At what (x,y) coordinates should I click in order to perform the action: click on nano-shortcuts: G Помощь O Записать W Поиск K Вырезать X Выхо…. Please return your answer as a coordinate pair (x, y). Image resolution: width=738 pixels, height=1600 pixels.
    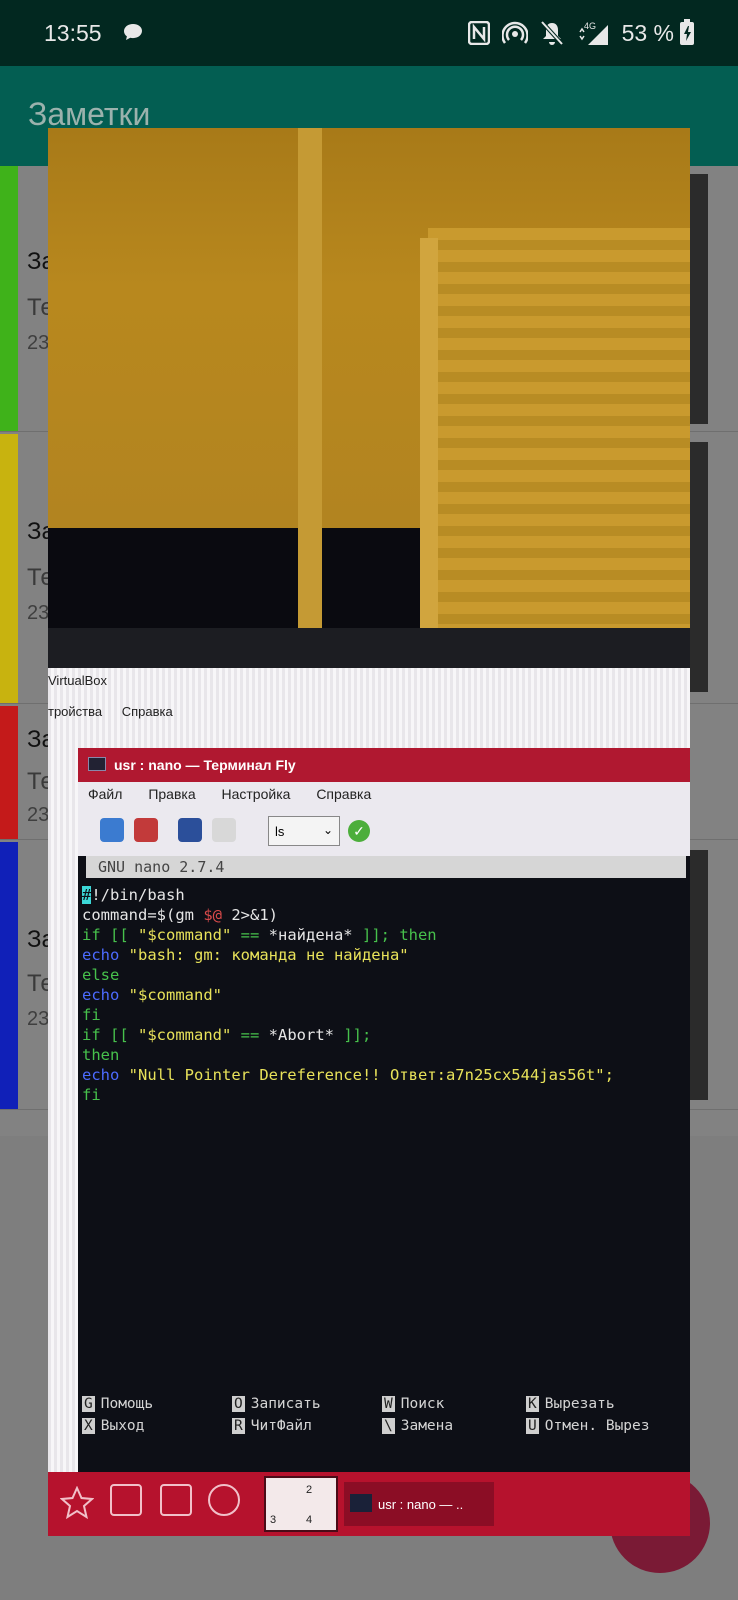
    Looking at the image, I should click on (382, 1426).